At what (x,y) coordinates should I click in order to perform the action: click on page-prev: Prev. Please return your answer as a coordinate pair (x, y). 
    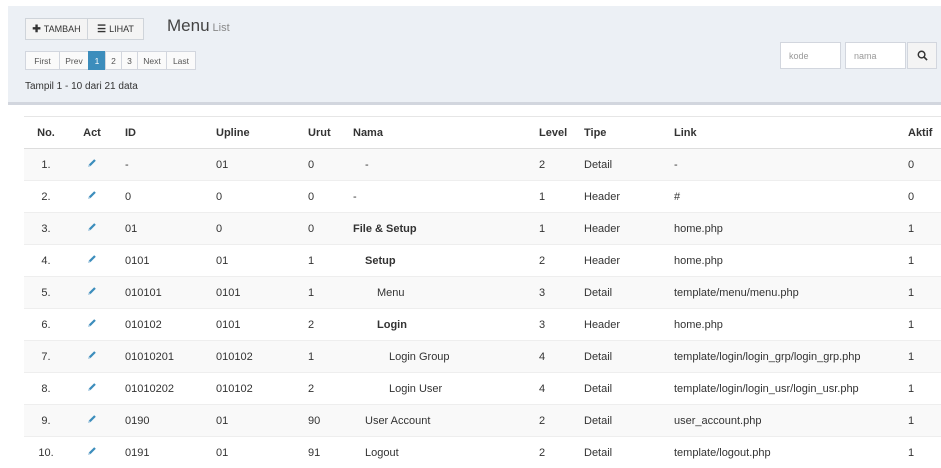
    Looking at the image, I should click on (74, 60).